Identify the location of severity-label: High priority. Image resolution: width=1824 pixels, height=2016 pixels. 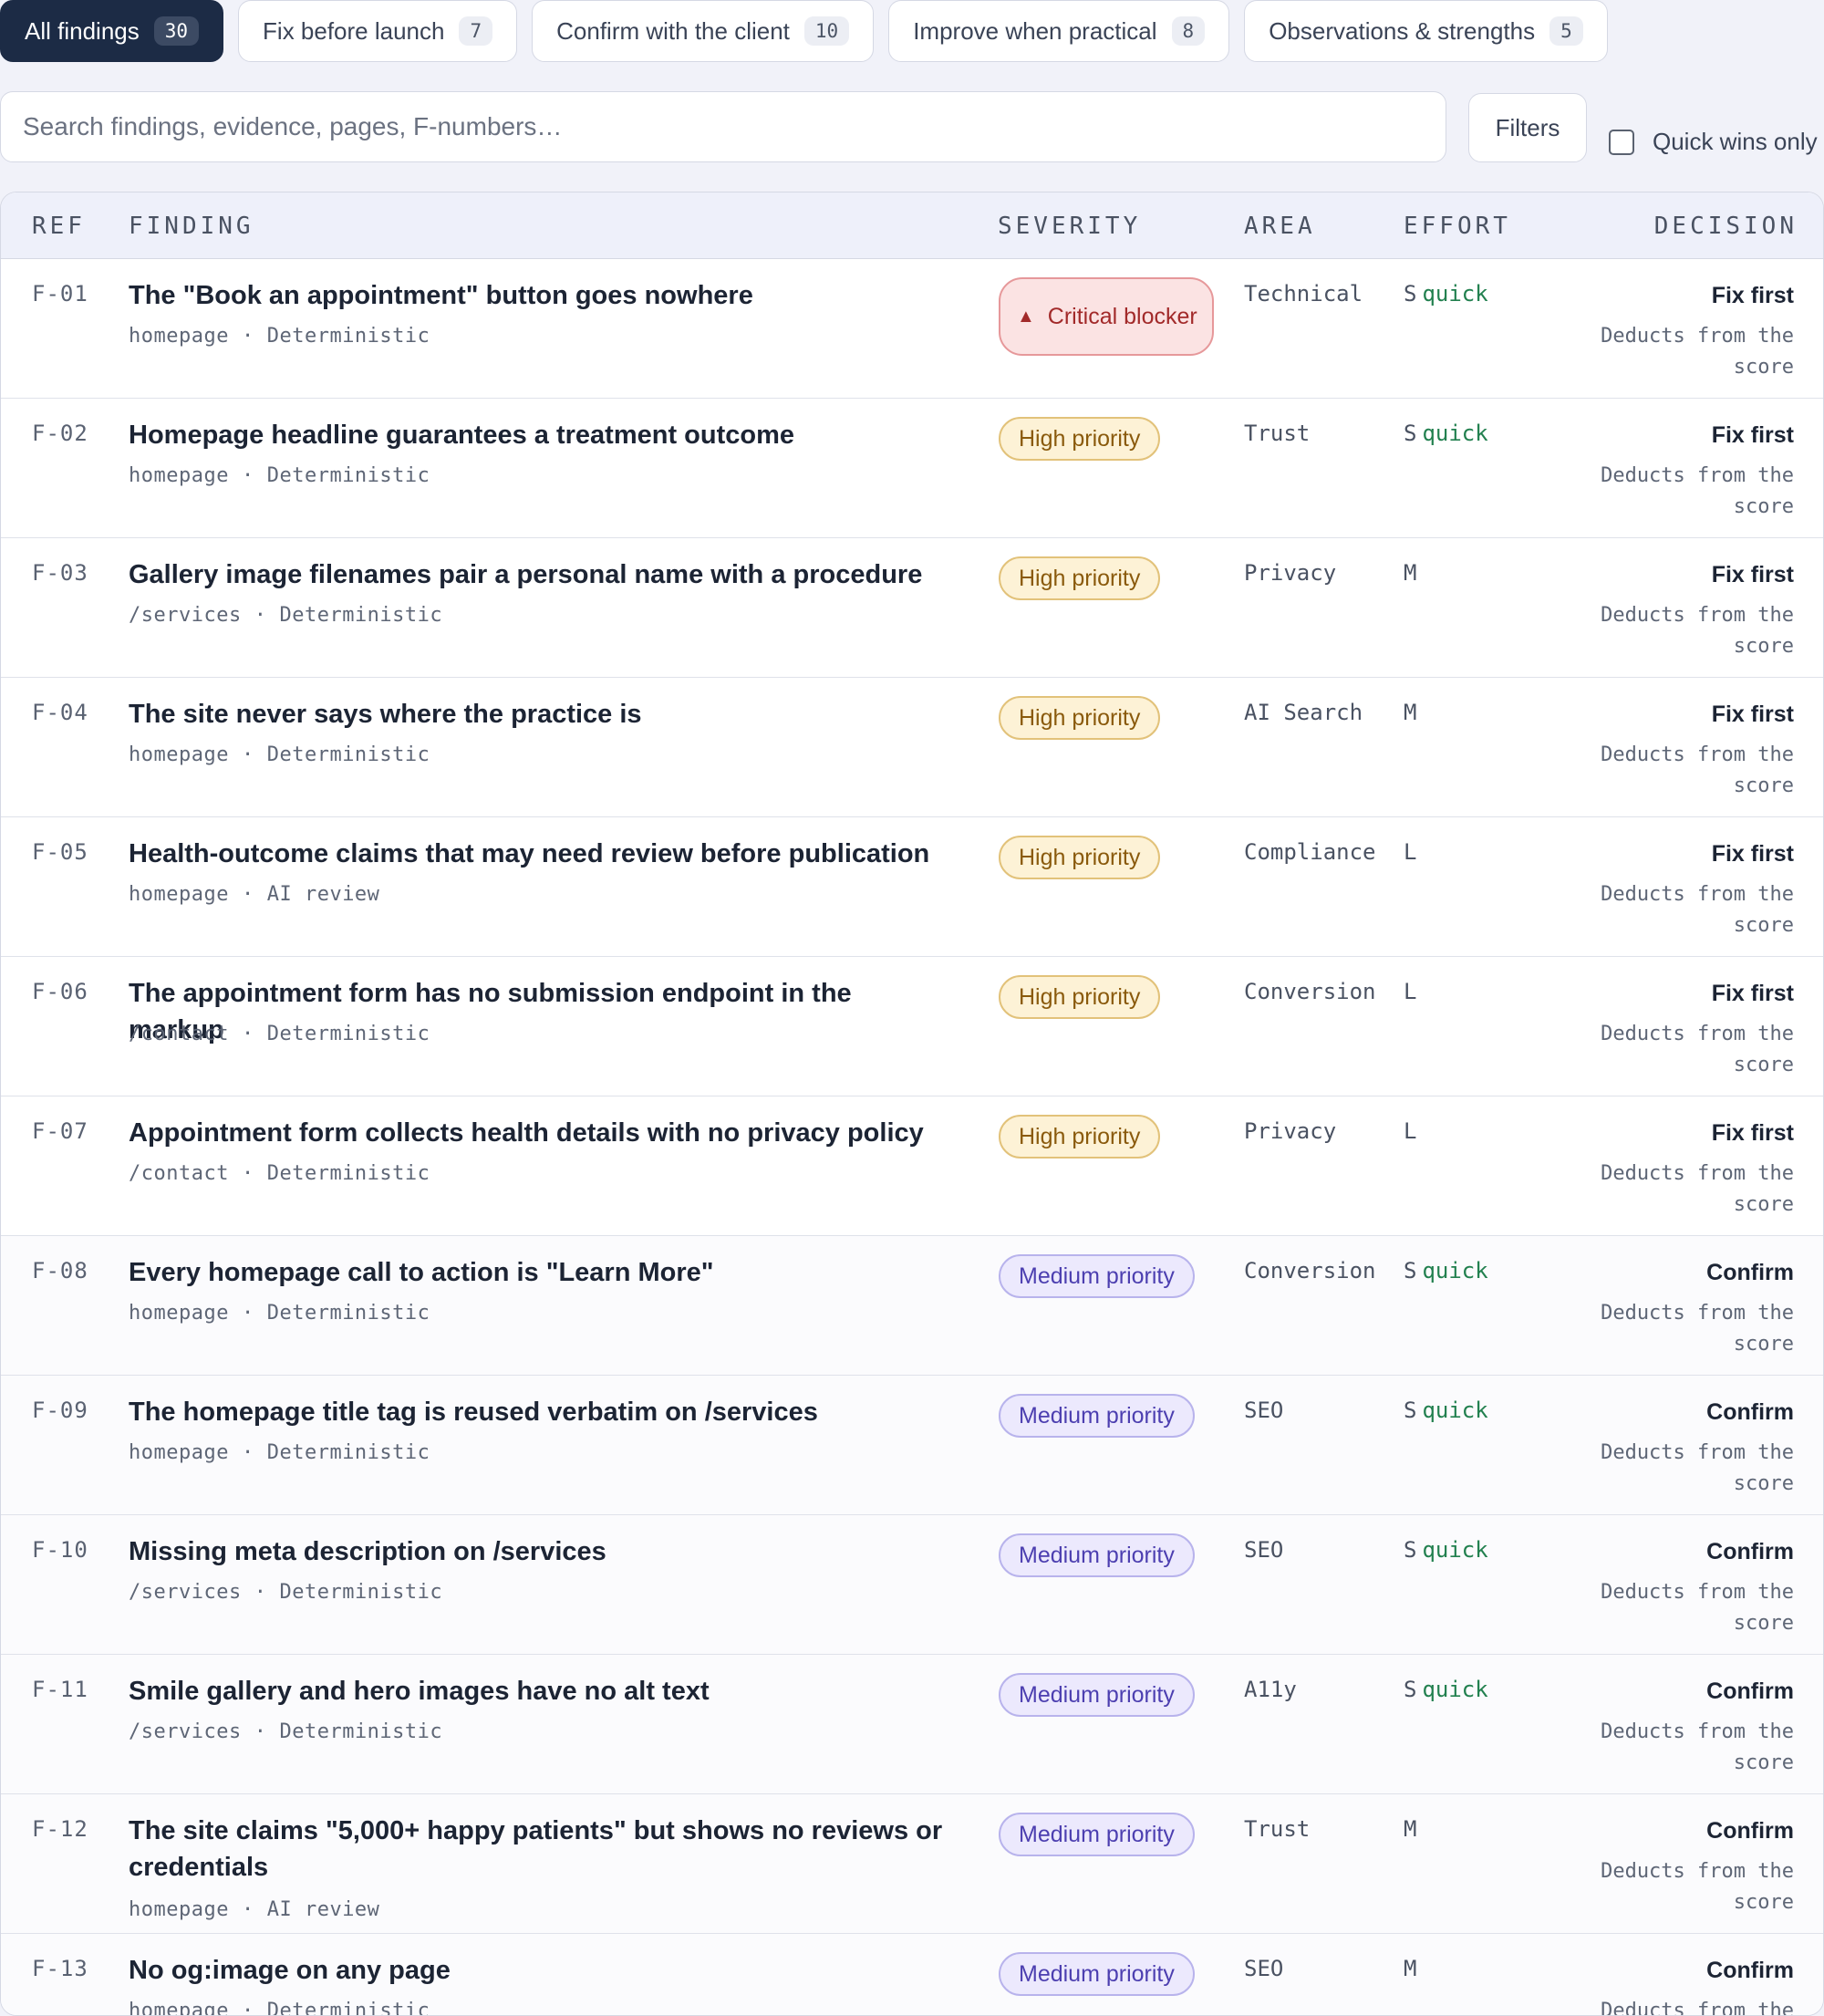
(1080, 578).